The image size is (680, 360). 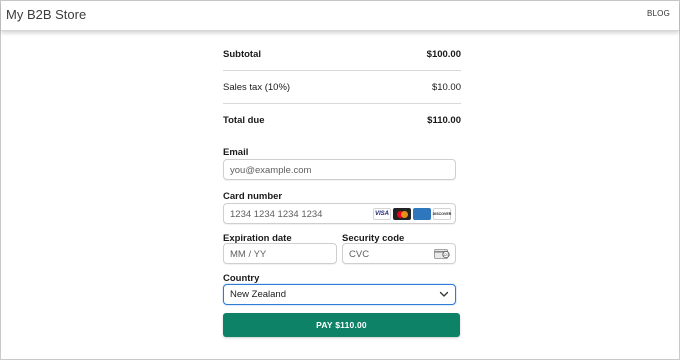 I want to click on subtotal-row: Subtotal $100.00, so click(x=342, y=54).